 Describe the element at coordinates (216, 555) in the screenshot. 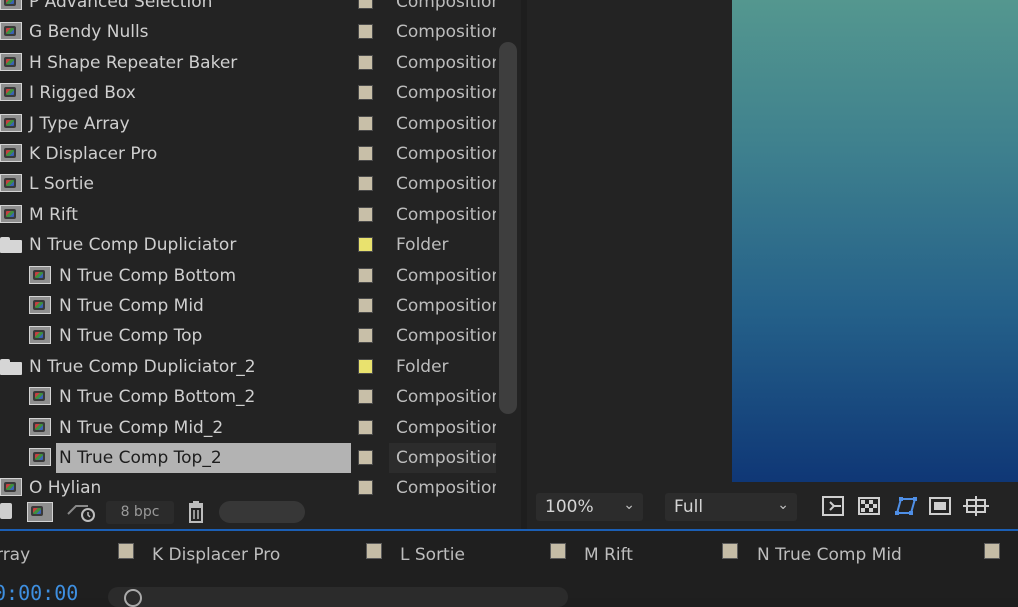

I see `timeline-tab-label: K Displacer Pro` at that location.